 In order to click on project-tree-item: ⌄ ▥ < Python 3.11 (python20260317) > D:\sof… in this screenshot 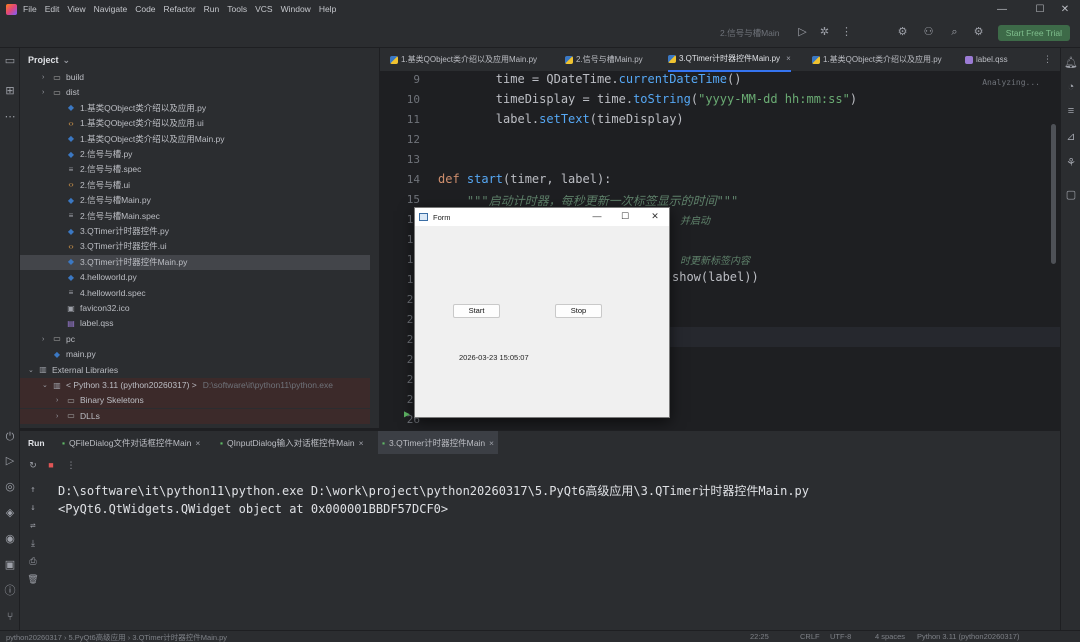, I will do `click(195, 385)`.